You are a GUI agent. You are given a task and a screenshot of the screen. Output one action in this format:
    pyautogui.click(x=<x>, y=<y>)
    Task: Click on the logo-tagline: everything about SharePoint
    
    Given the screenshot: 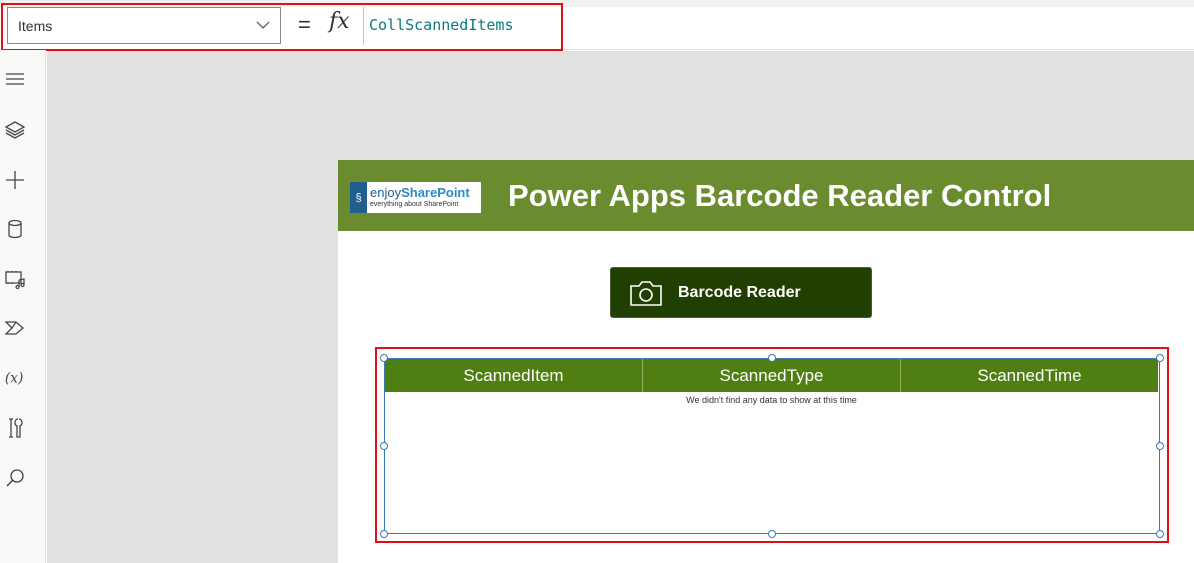 What is the action you would take?
    pyautogui.click(x=414, y=204)
    